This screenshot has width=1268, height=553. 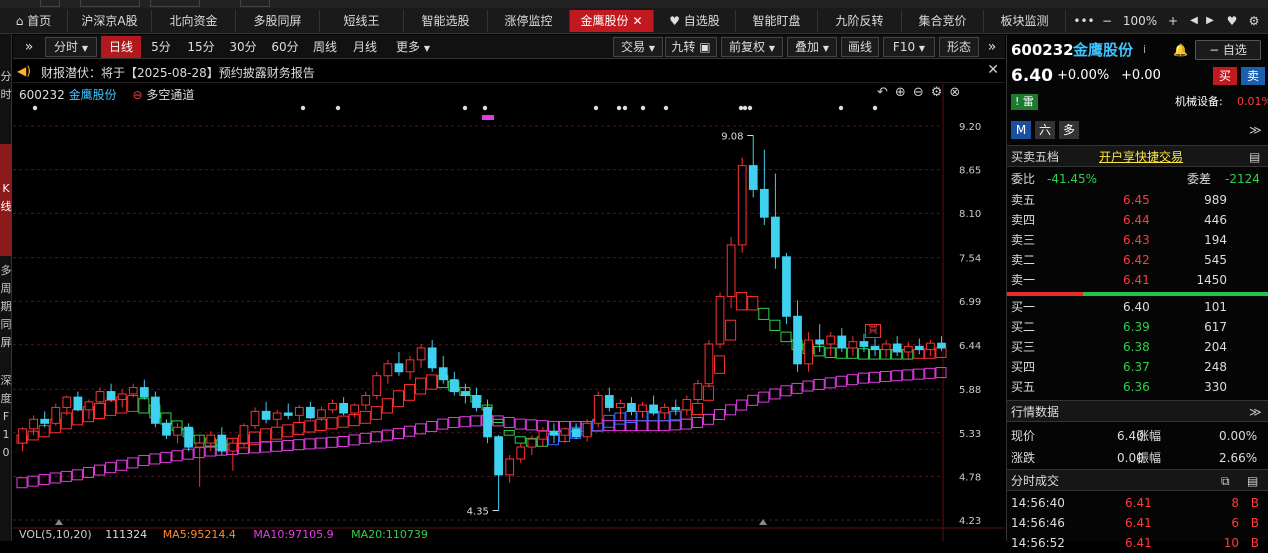 What do you see at coordinates (121, 47) in the screenshot?
I see `period-daily: 日线` at bounding box center [121, 47].